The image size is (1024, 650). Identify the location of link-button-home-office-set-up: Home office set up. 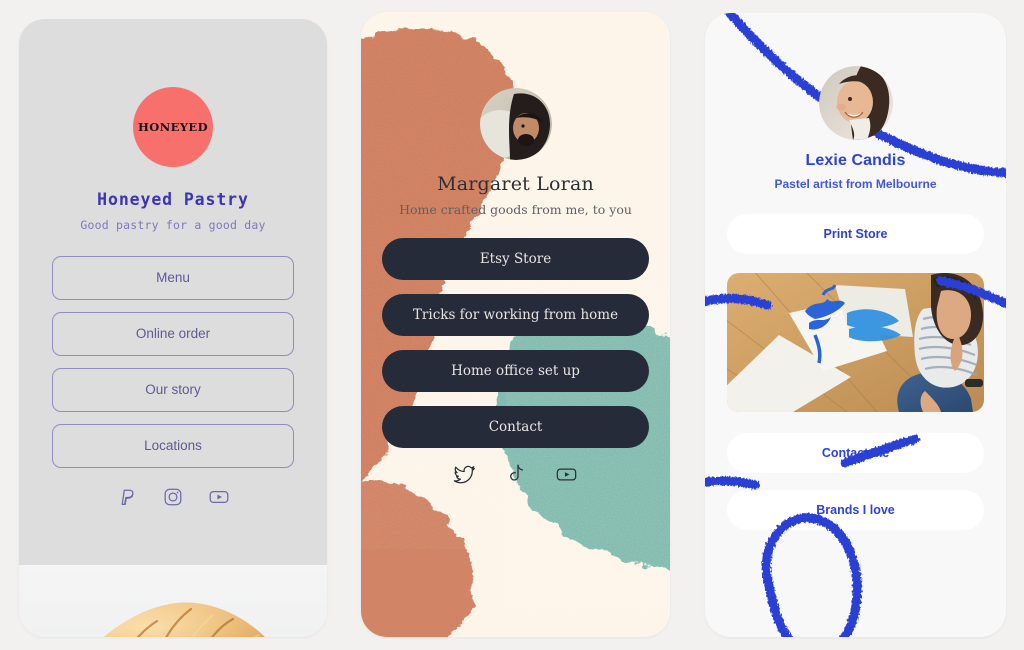
(515, 371).